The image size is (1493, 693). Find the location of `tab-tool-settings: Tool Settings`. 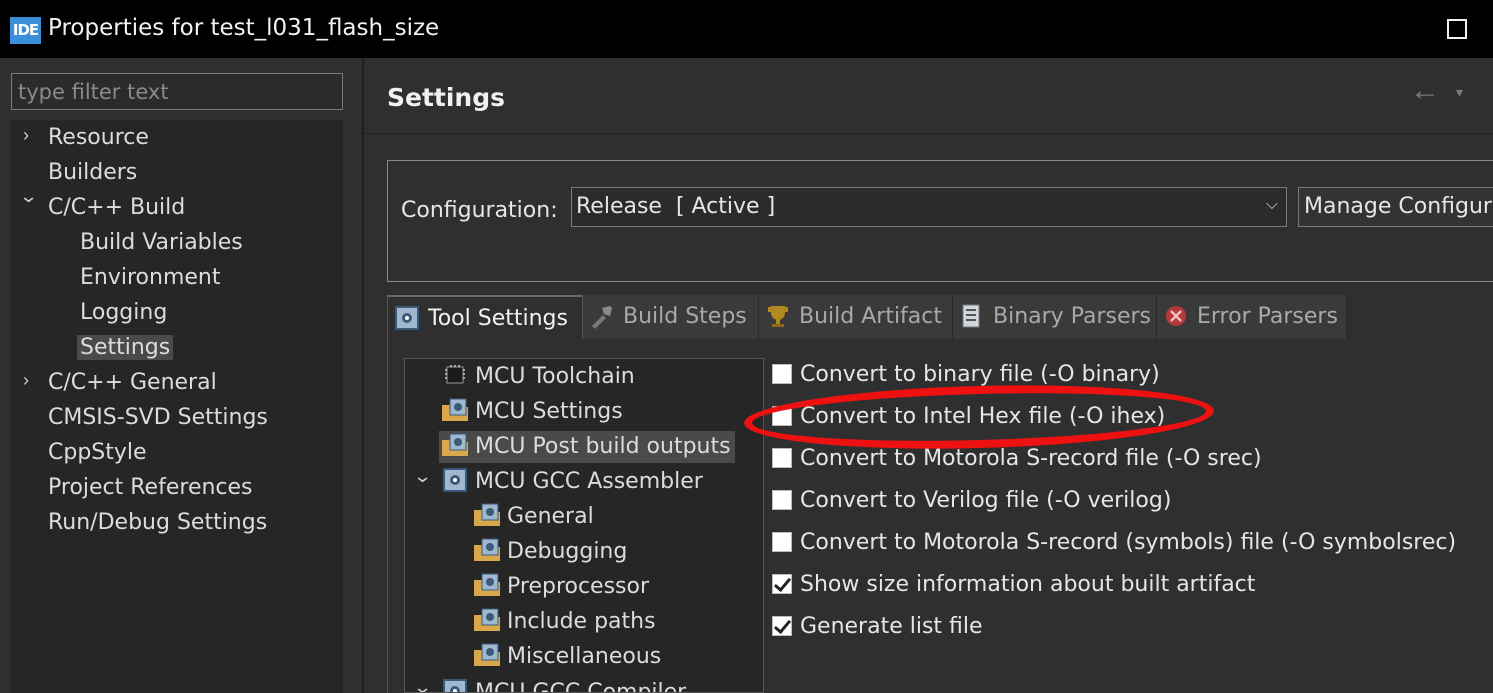

tab-tool-settings: Tool Settings is located at coordinates (485, 317).